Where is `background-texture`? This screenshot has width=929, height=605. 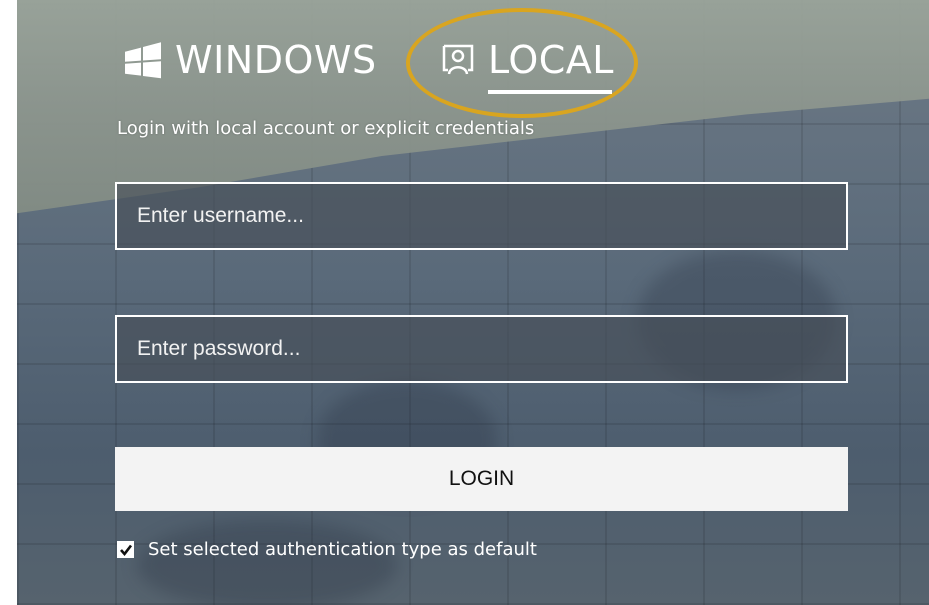 background-texture is located at coordinates (267, 562).